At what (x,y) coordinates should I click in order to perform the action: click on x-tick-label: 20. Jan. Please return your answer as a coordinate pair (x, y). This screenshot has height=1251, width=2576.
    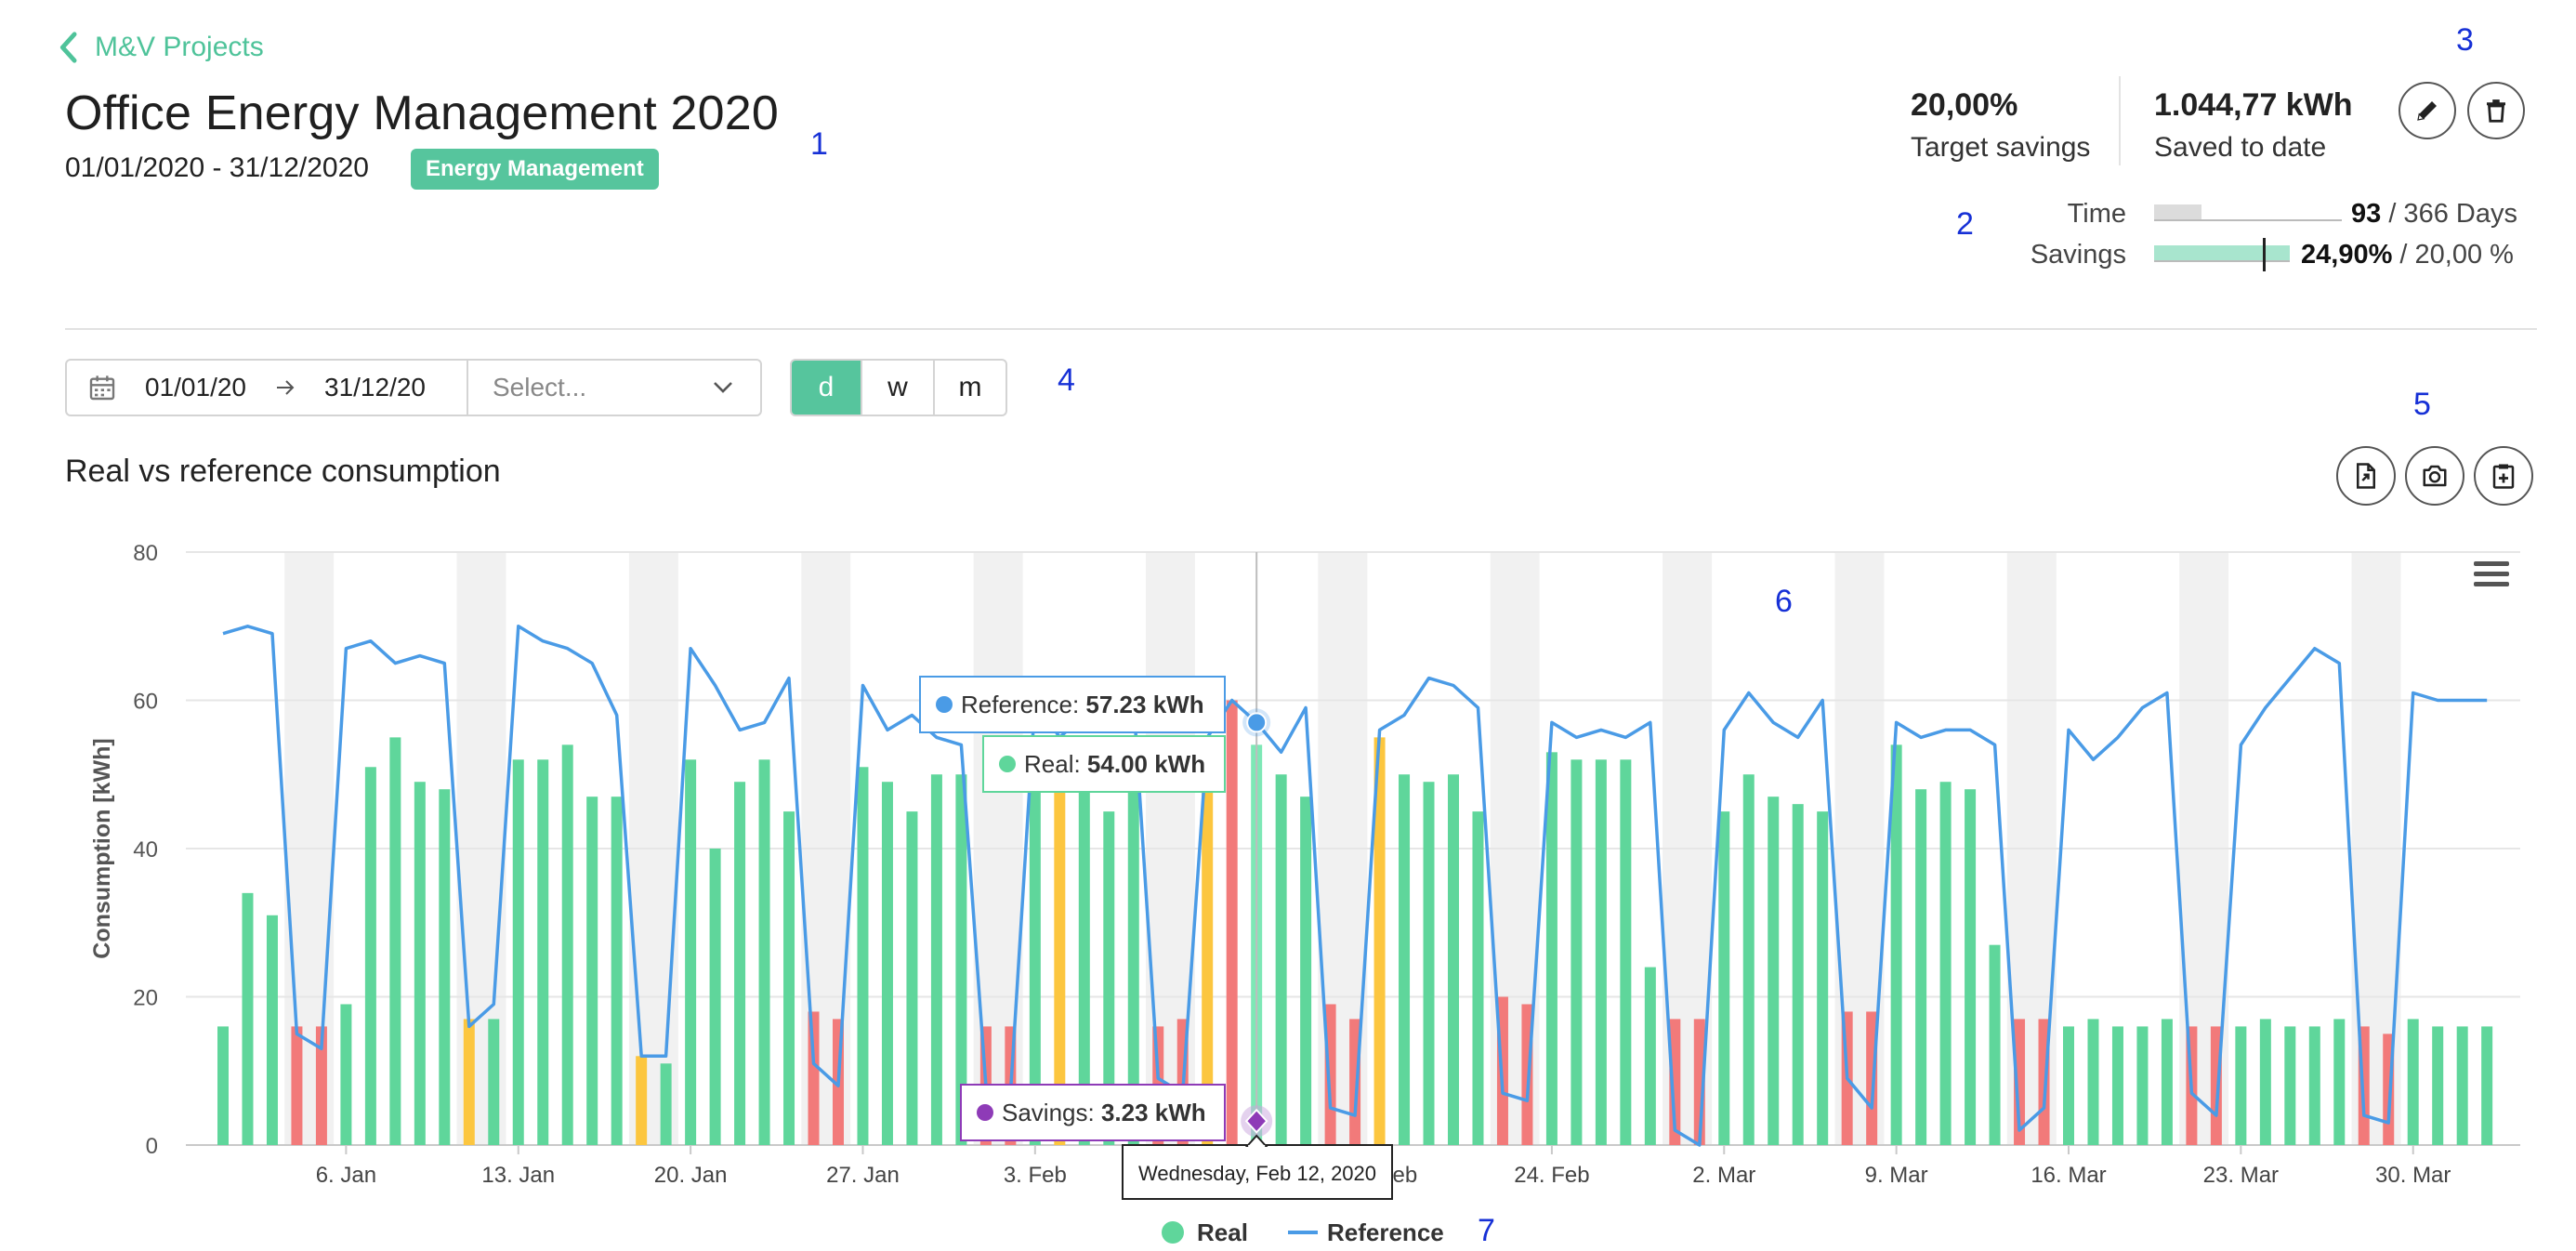
    Looking at the image, I should click on (691, 1175).